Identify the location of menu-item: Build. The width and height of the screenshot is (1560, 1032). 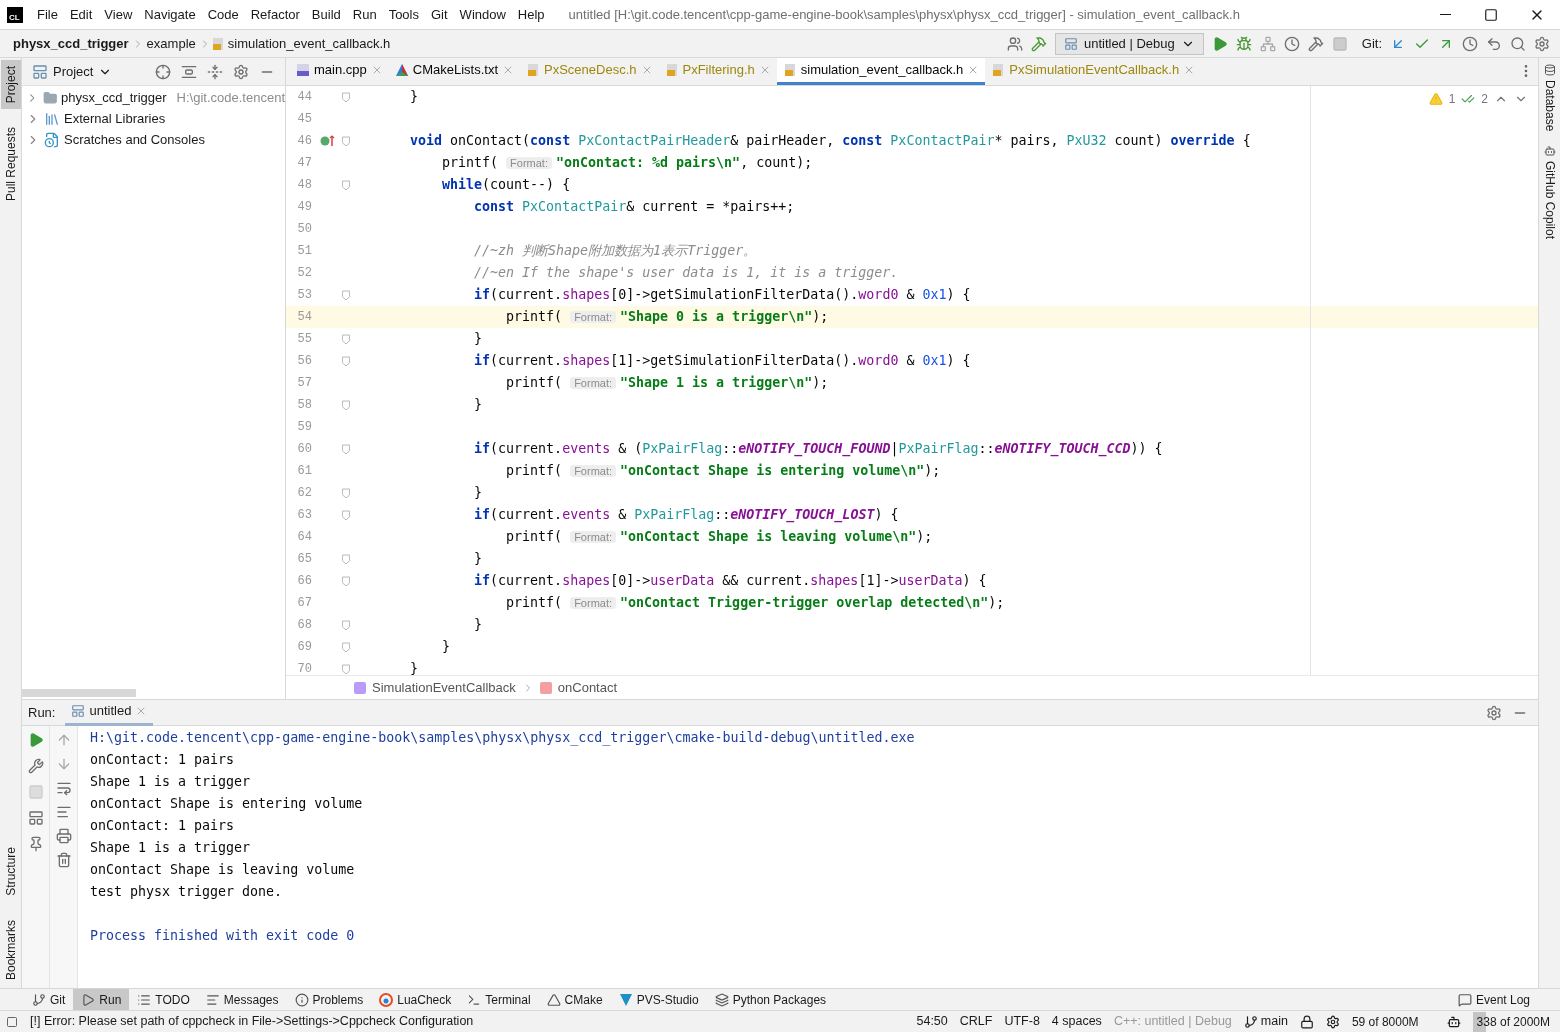
(326, 14).